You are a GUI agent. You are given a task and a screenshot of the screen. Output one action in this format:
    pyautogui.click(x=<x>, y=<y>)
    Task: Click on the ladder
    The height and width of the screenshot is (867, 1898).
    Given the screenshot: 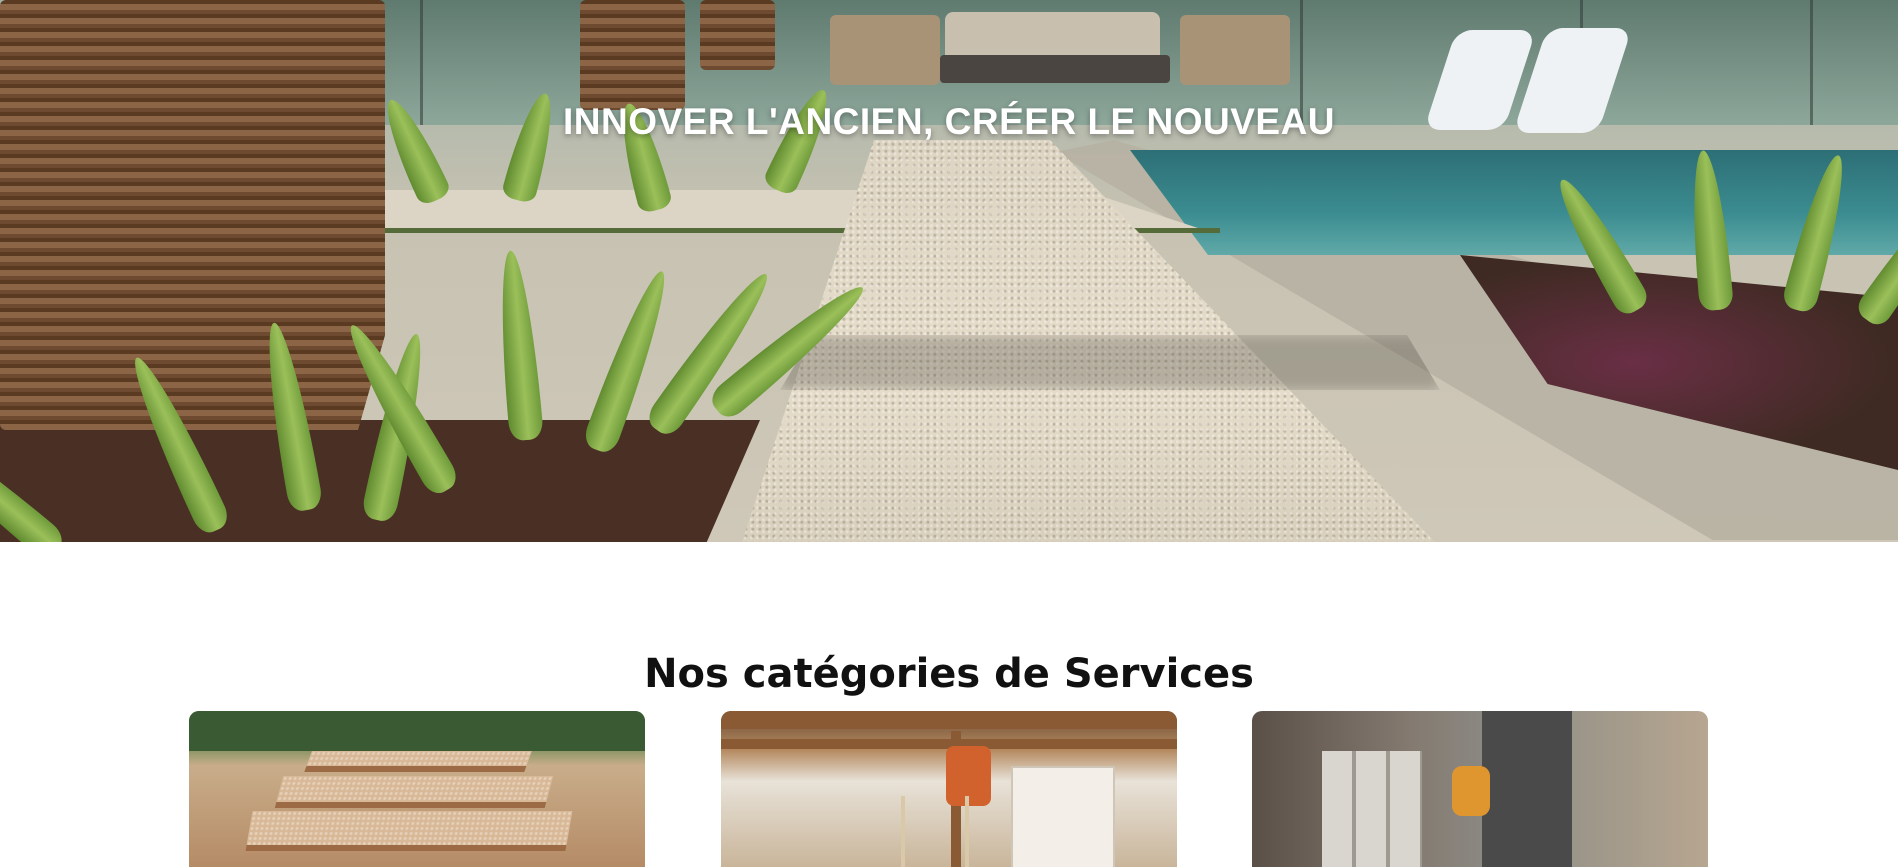 What is the action you would take?
    pyautogui.click(x=935, y=831)
    